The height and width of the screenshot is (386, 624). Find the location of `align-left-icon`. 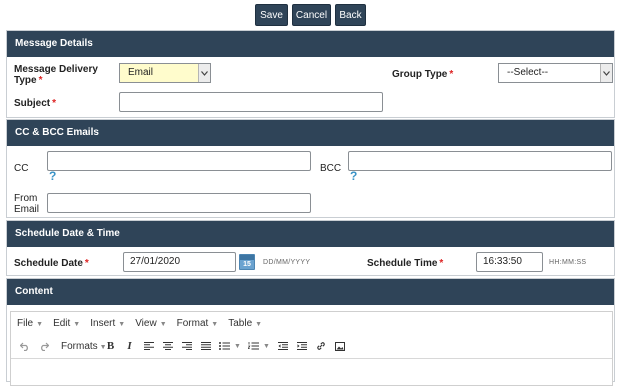

align-left-icon is located at coordinates (148, 346).